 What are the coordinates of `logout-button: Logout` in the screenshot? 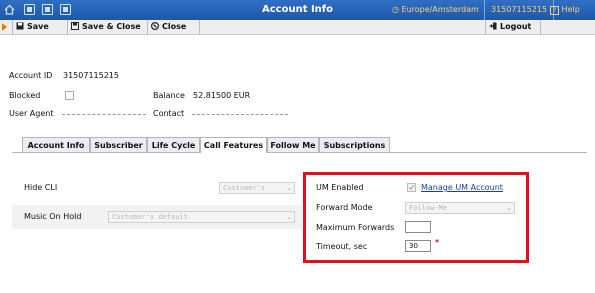 It's located at (513, 27).